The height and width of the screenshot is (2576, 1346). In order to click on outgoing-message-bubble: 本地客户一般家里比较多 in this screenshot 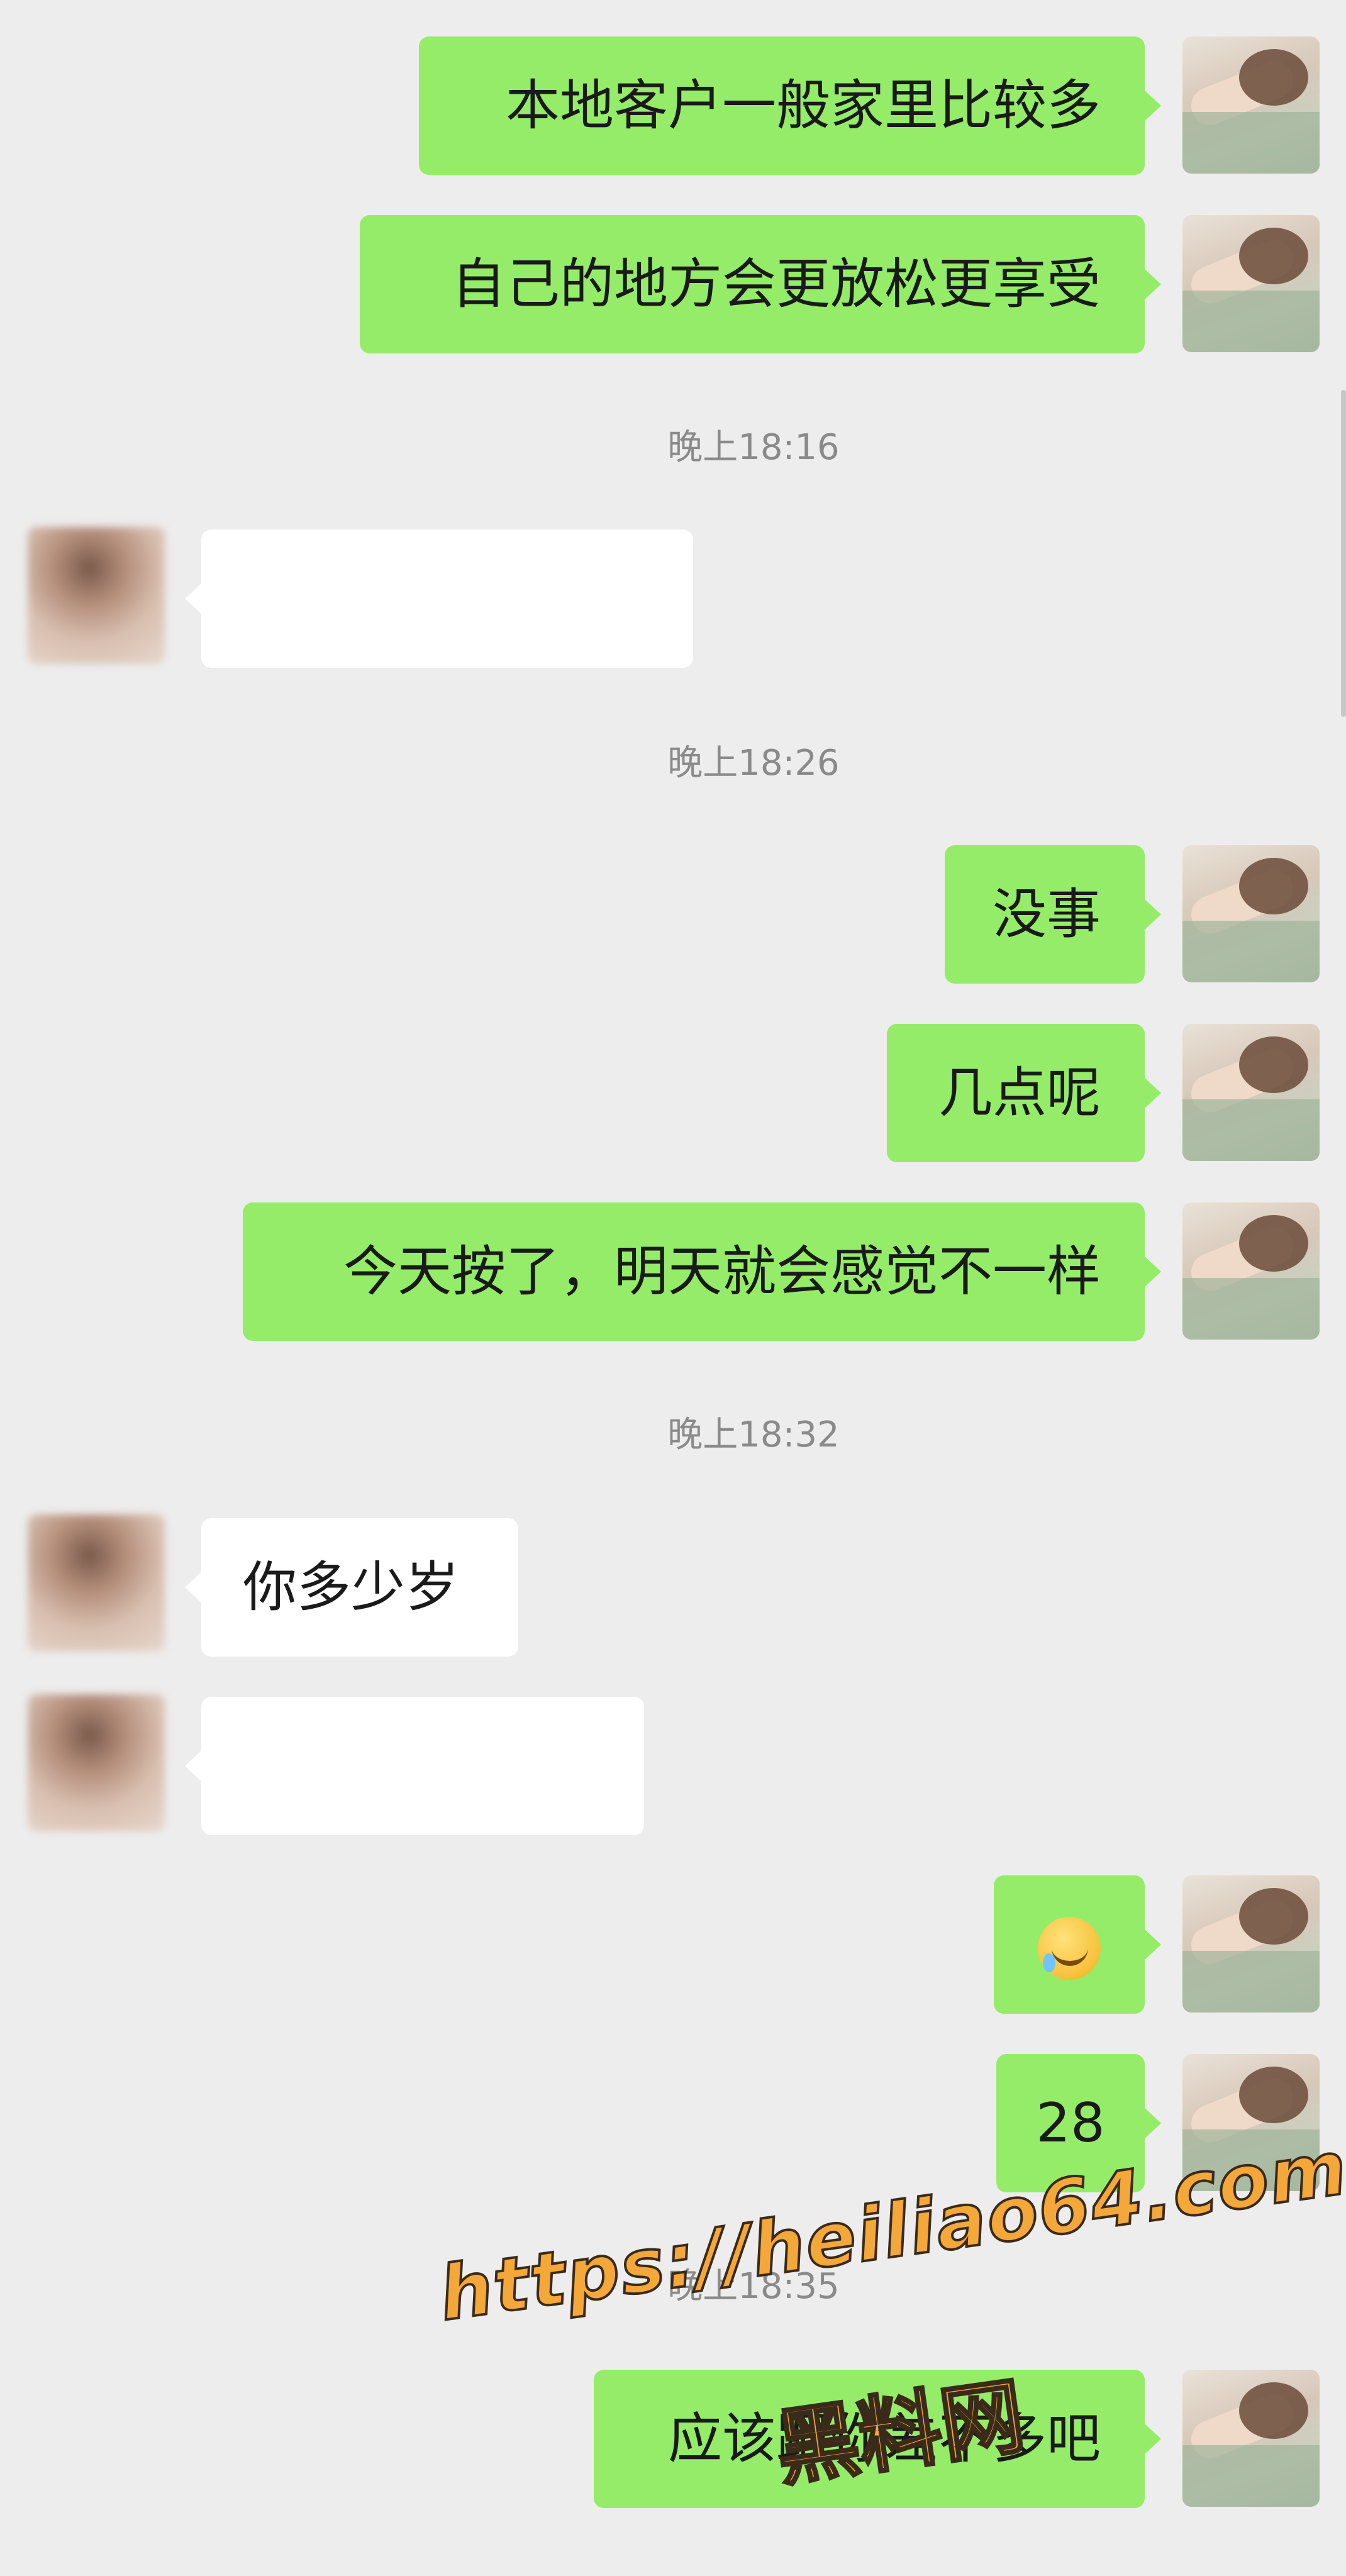, I will do `click(790, 105)`.